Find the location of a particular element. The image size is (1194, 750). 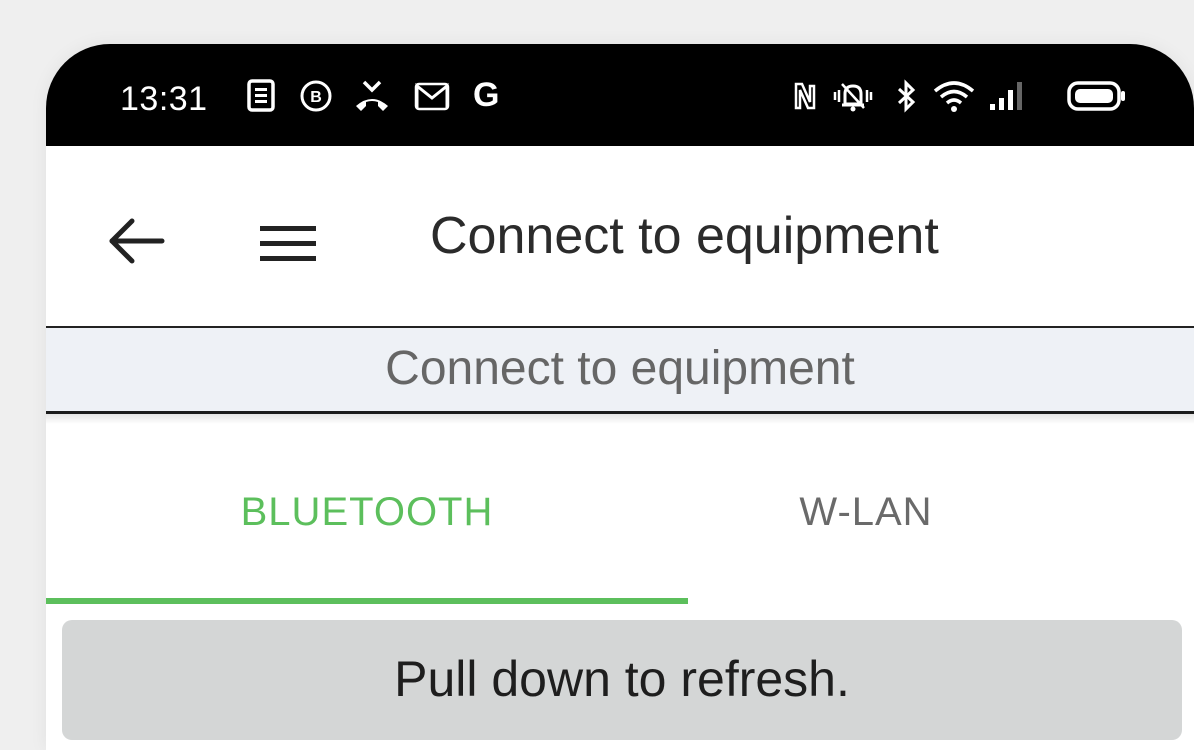

page-title: Connect to equipment is located at coordinates (684, 236).